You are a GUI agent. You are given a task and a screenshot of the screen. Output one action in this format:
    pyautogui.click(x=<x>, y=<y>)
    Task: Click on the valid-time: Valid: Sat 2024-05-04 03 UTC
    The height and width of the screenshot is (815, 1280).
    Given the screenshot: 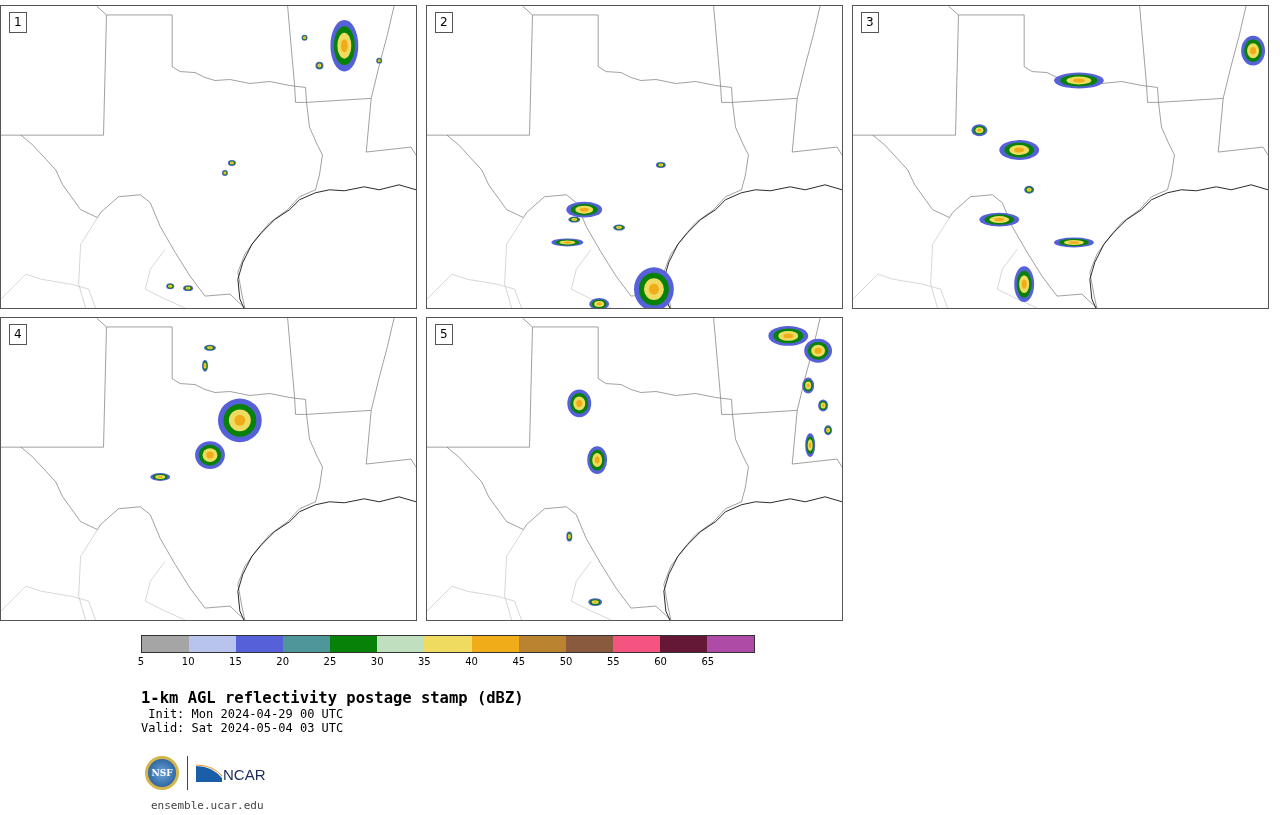 What is the action you would take?
    pyautogui.click(x=243, y=728)
    